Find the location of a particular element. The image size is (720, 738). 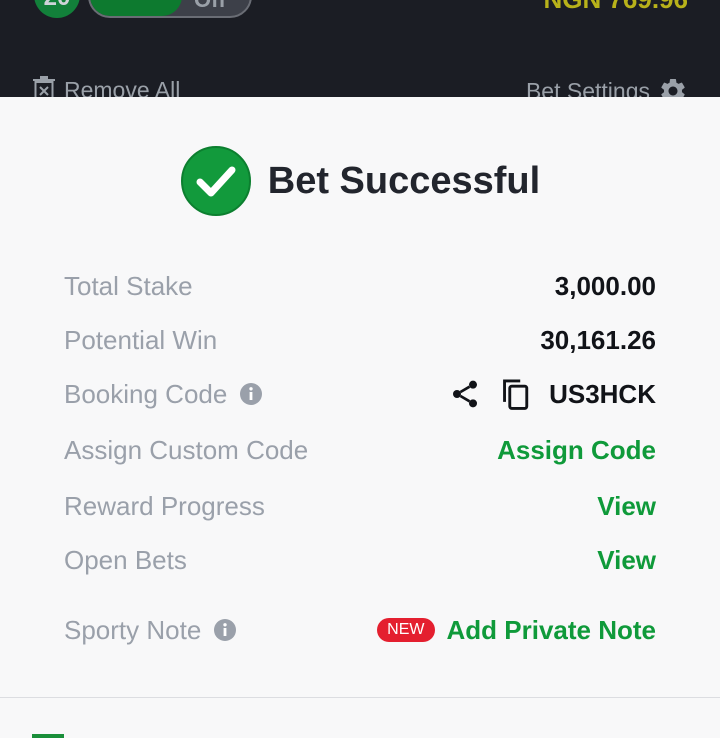

potential-win-value: 30,161.26 is located at coordinates (598, 339).